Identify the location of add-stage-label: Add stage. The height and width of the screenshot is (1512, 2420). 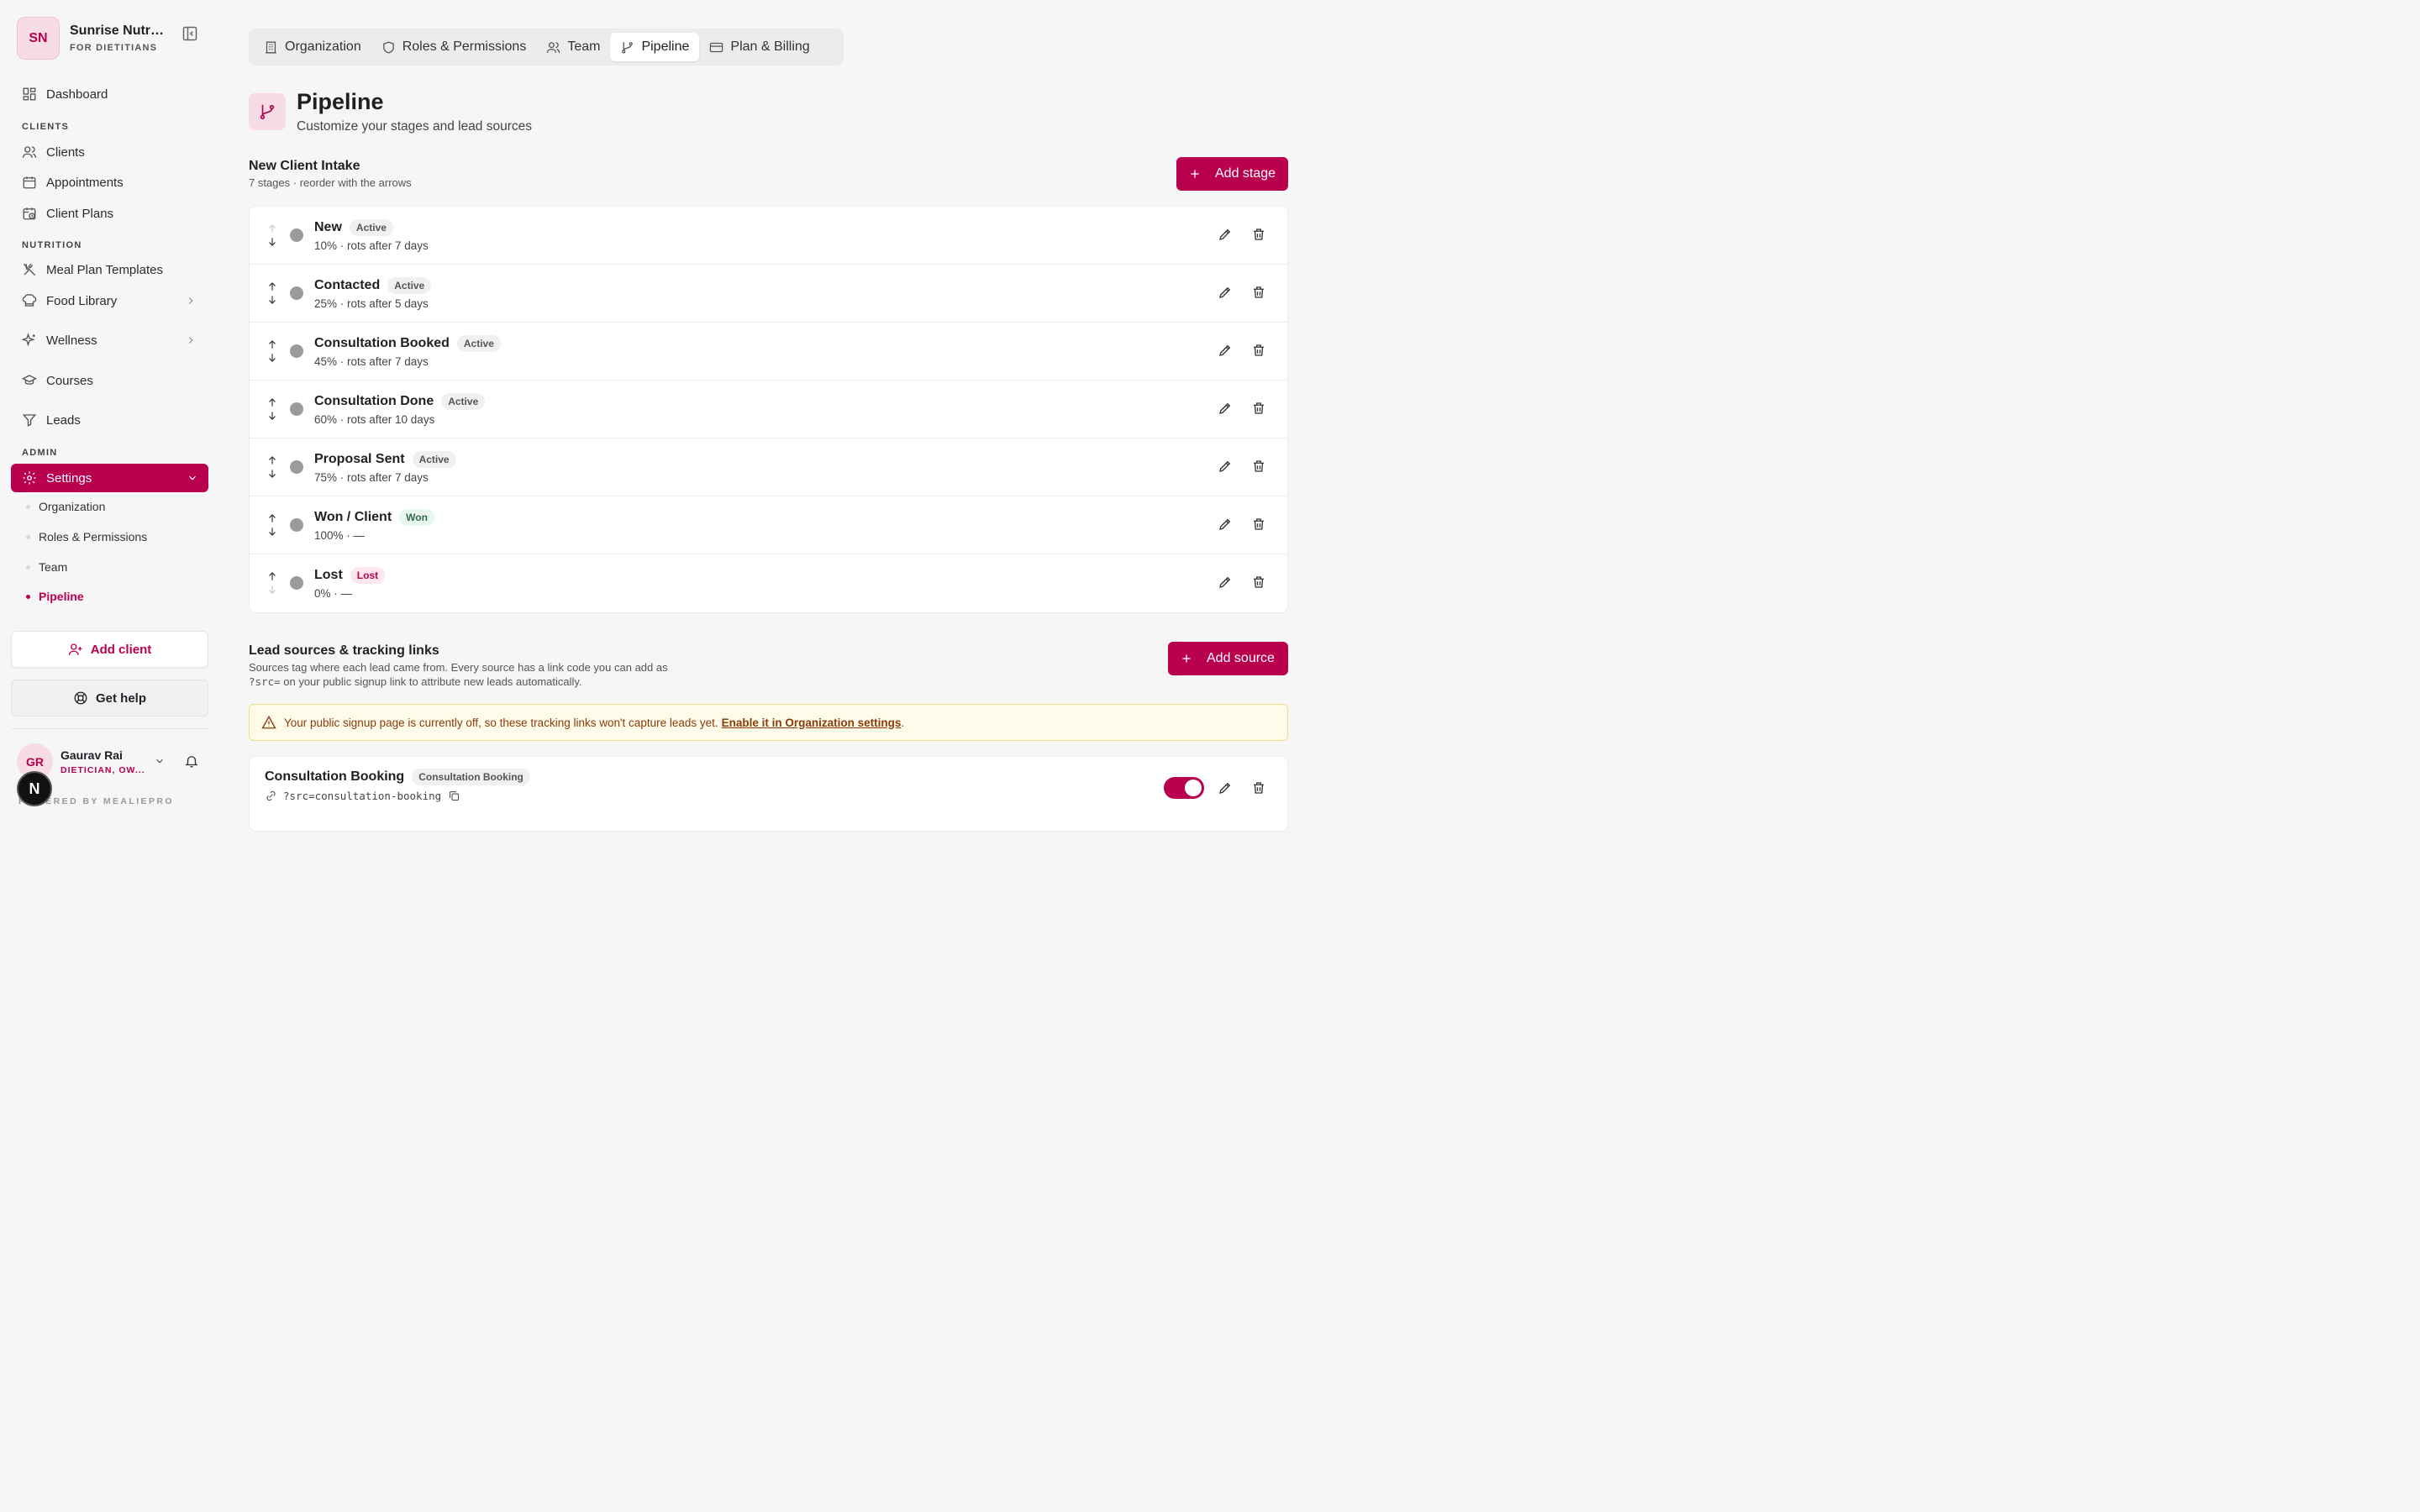
(1245, 173).